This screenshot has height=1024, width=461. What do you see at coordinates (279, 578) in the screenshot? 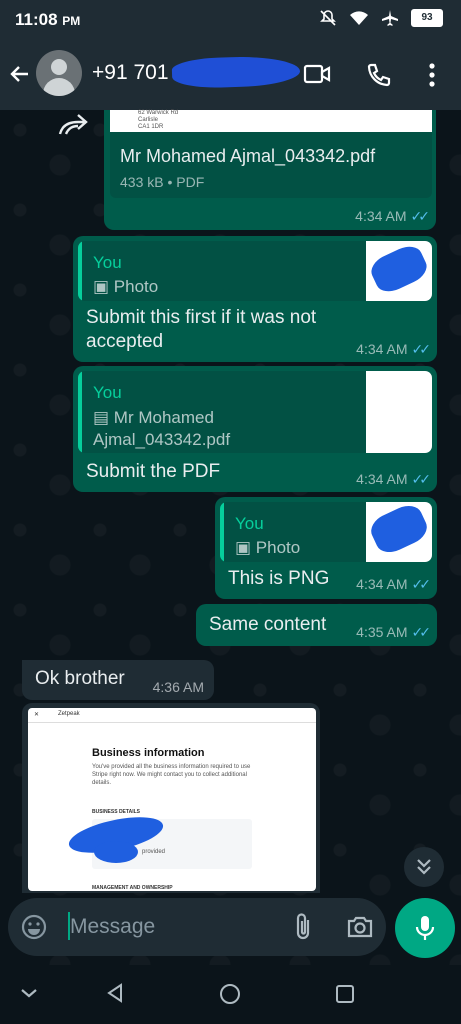
I see `message-text: This is PNG` at bounding box center [279, 578].